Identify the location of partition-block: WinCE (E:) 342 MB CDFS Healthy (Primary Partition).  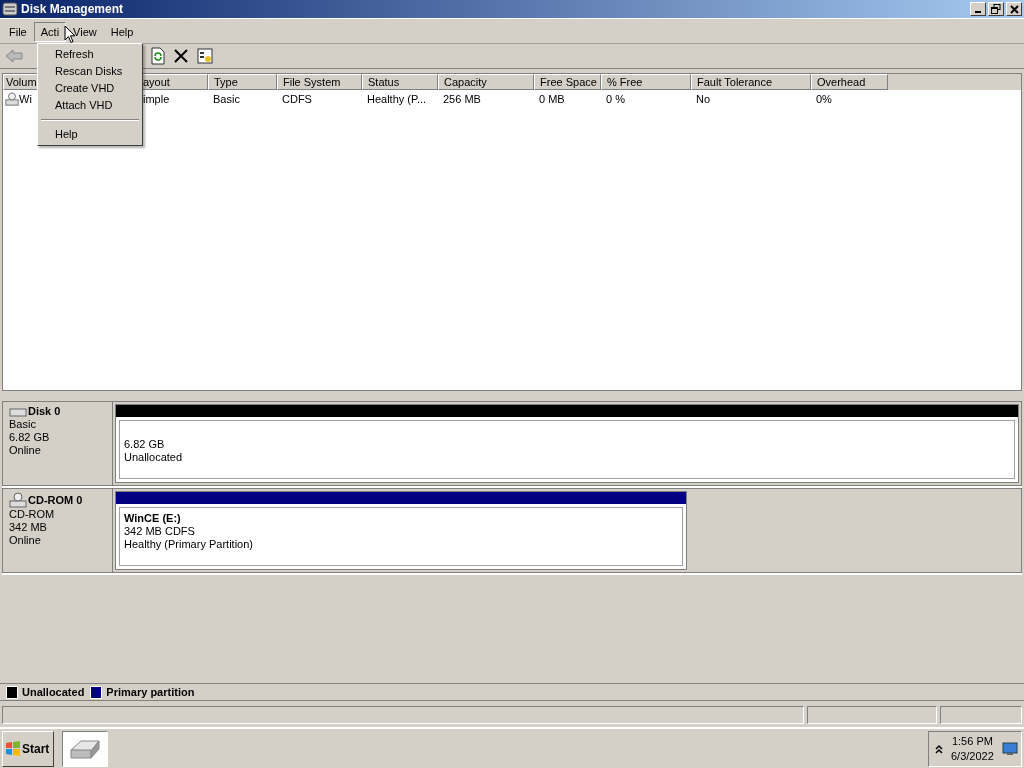
(401, 530).